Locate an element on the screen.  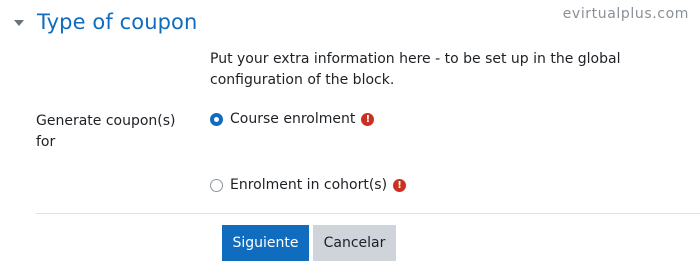
section-header: Type of coupon is located at coordinates (105, 22).